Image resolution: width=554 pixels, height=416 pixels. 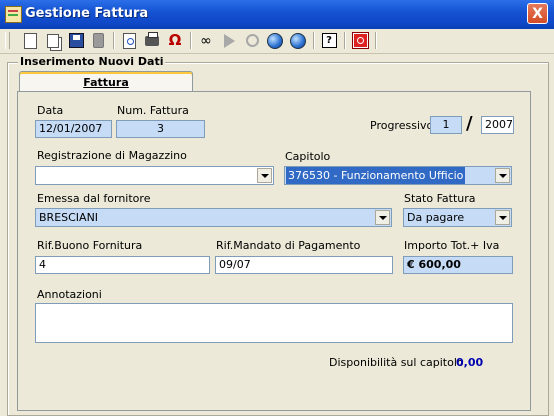 What do you see at coordinates (308, 156) in the screenshot?
I see `capitolo-label: Capitolo` at bounding box center [308, 156].